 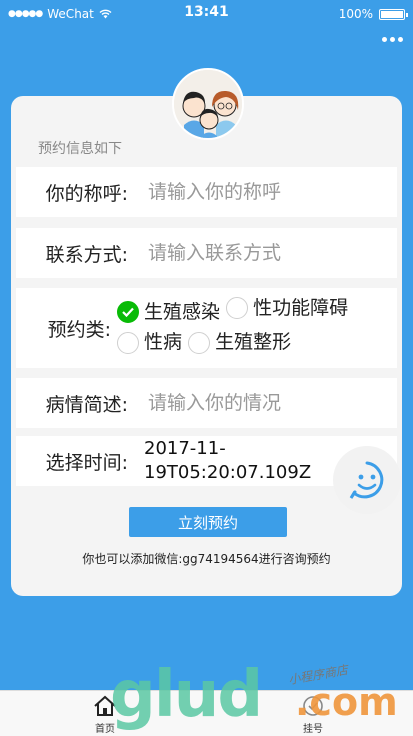 I want to click on tab-register-label: 挂号, so click(x=313, y=729).